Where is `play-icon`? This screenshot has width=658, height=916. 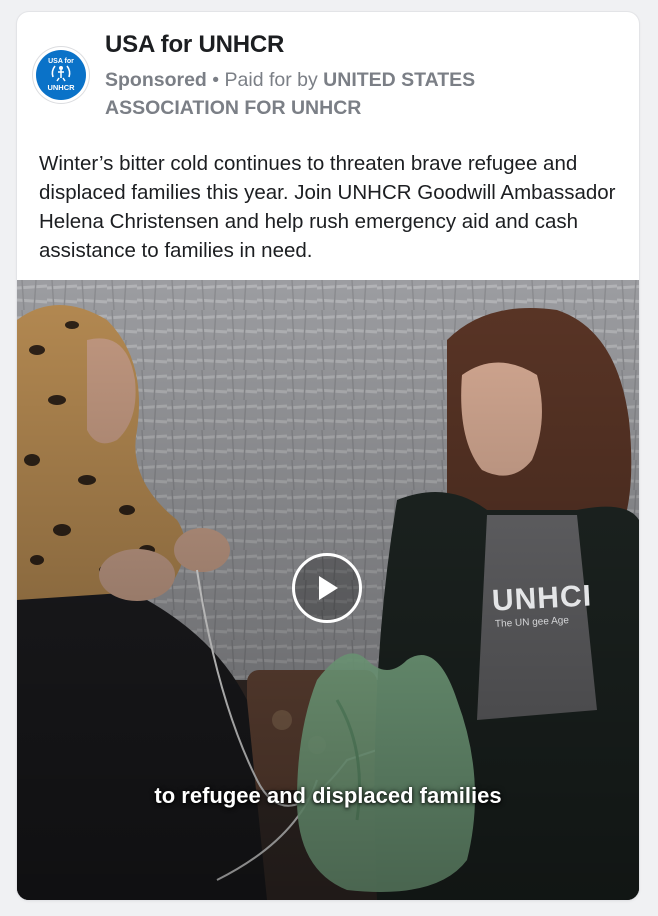 play-icon is located at coordinates (328, 588).